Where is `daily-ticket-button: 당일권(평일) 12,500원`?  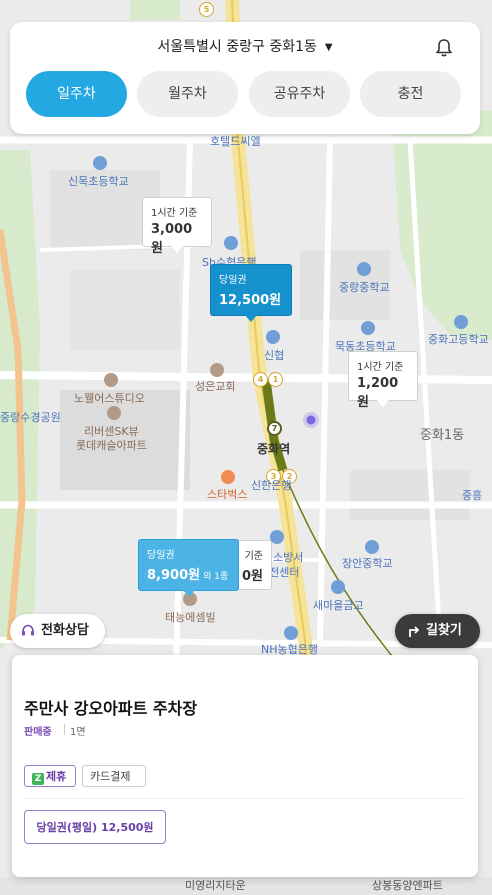
daily-ticket-button: 당일권(평일) 12,500원 is located at coordinates (95, 827).